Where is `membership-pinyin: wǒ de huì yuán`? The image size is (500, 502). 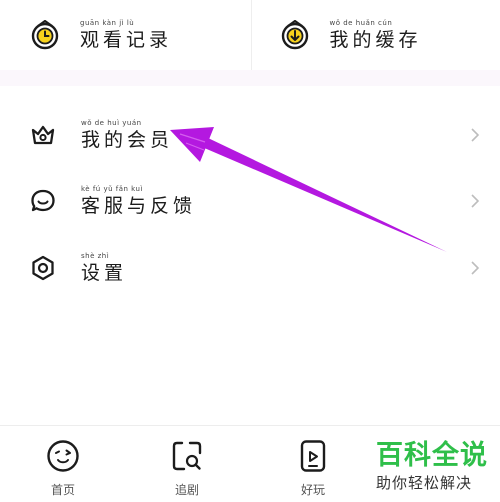
membership-pinyin: wǒ de huì yuán is located at coordinates (127, 123).